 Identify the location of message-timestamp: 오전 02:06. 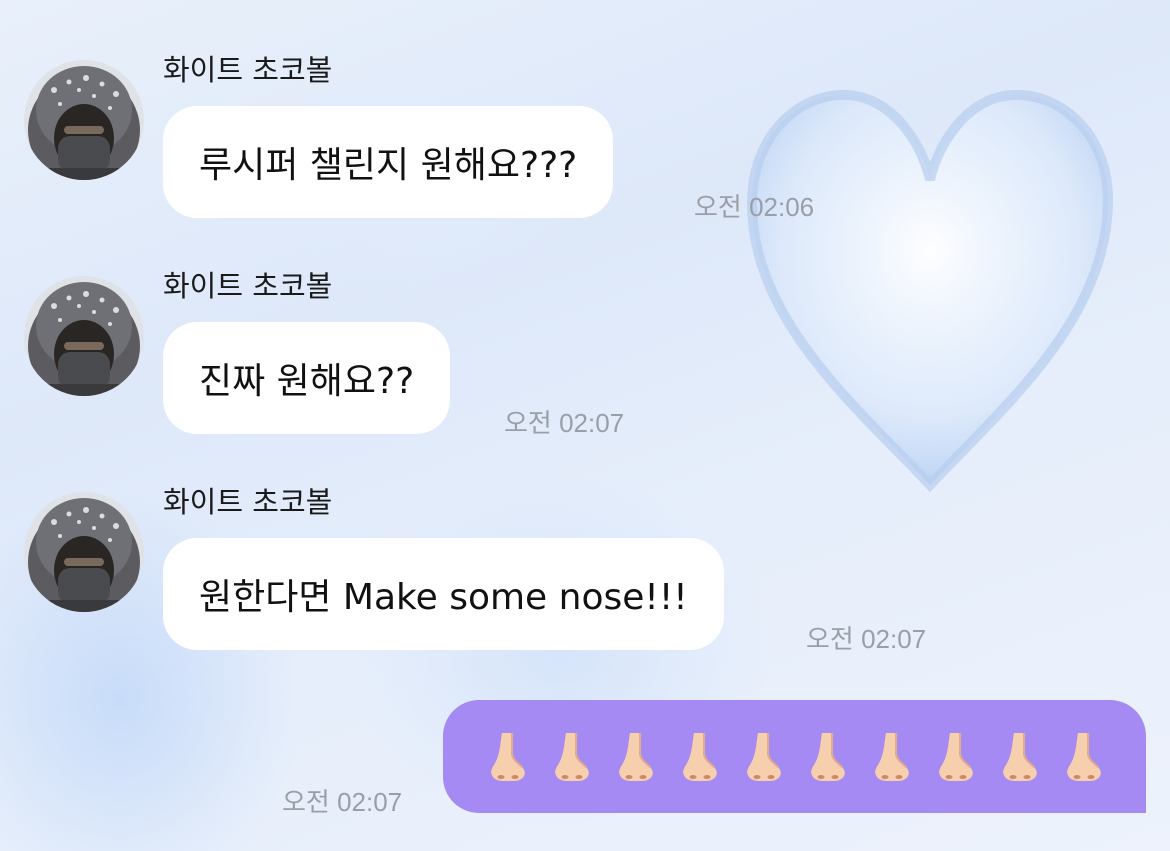
(754, 207).